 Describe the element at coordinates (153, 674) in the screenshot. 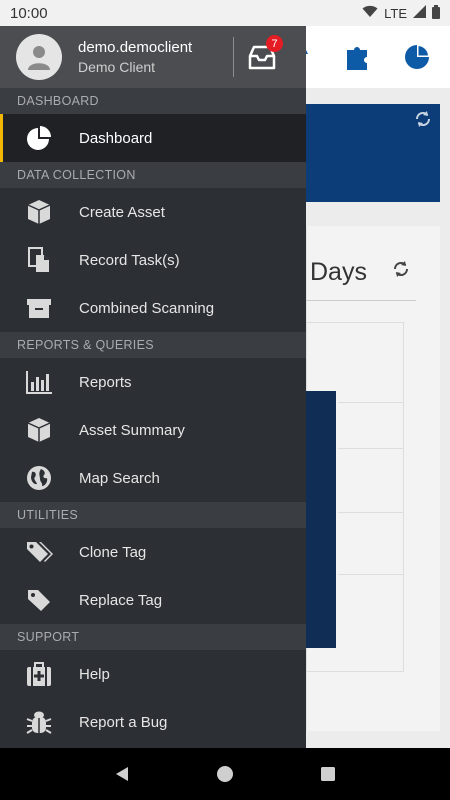

I see `menu-item-help: Help` at that location.